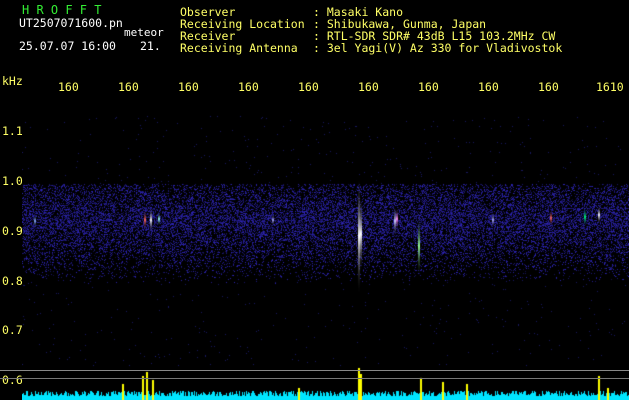  I want to click on file-suffix: meteor, so click(144, 32).